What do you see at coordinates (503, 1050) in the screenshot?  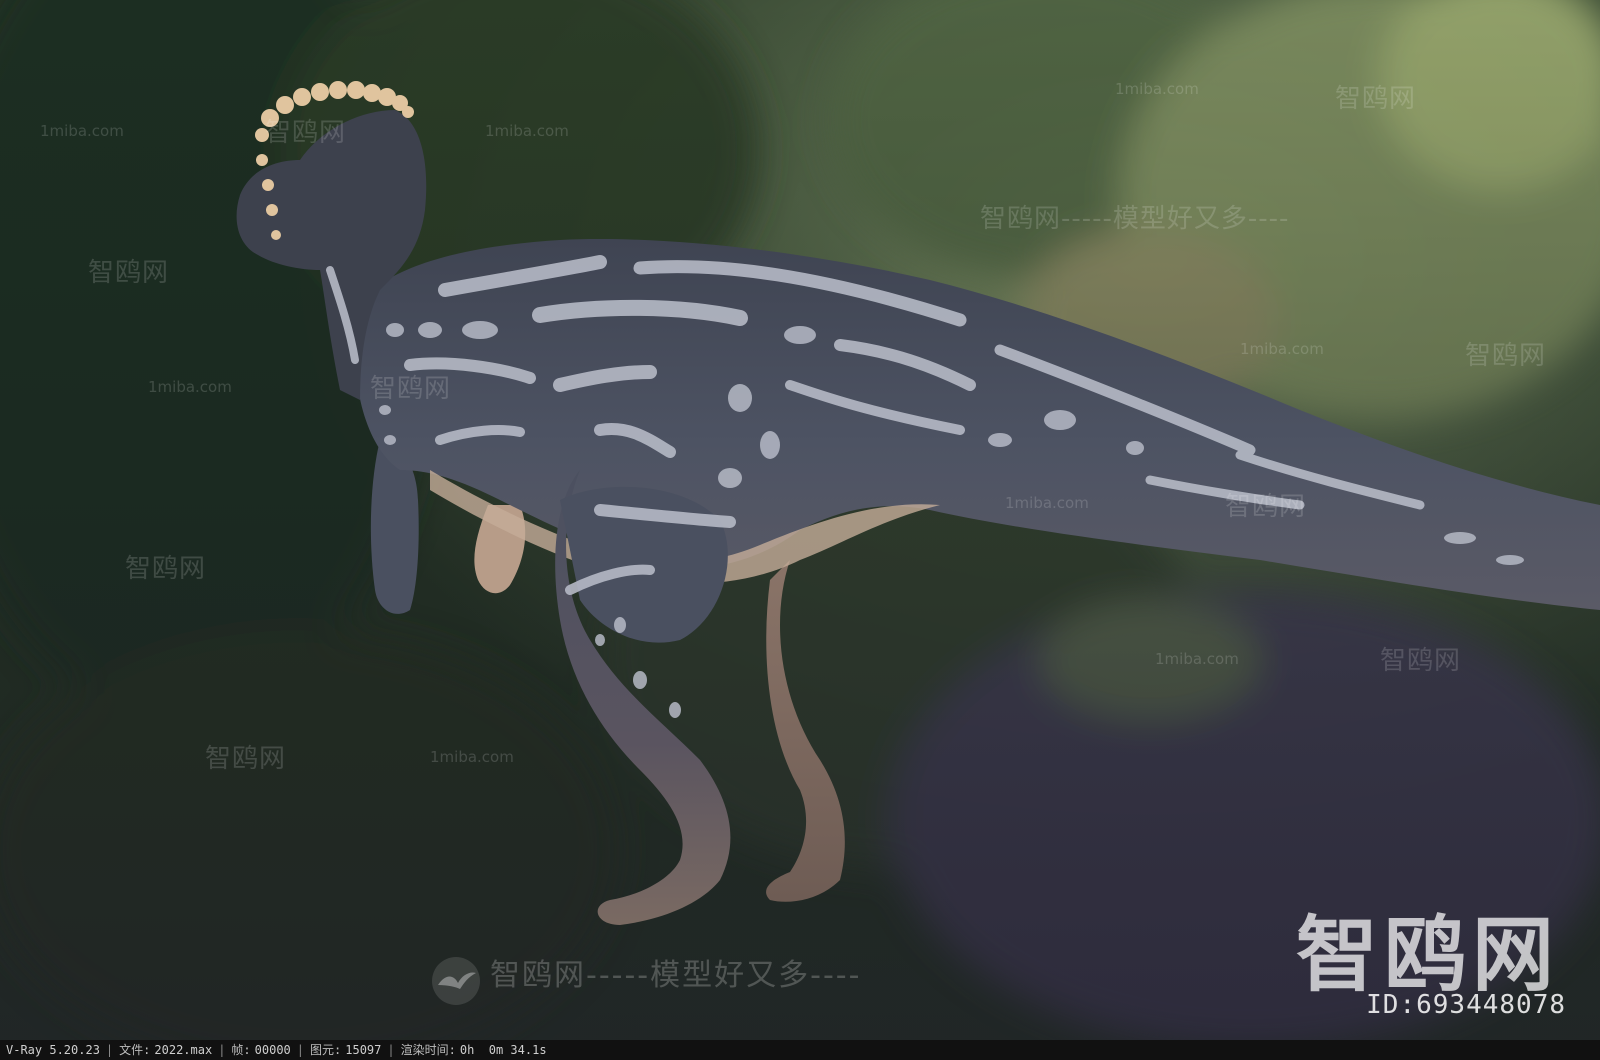 I see `render-time-value: 0h 0m 34.1s` at bounding box center [503, 1050].